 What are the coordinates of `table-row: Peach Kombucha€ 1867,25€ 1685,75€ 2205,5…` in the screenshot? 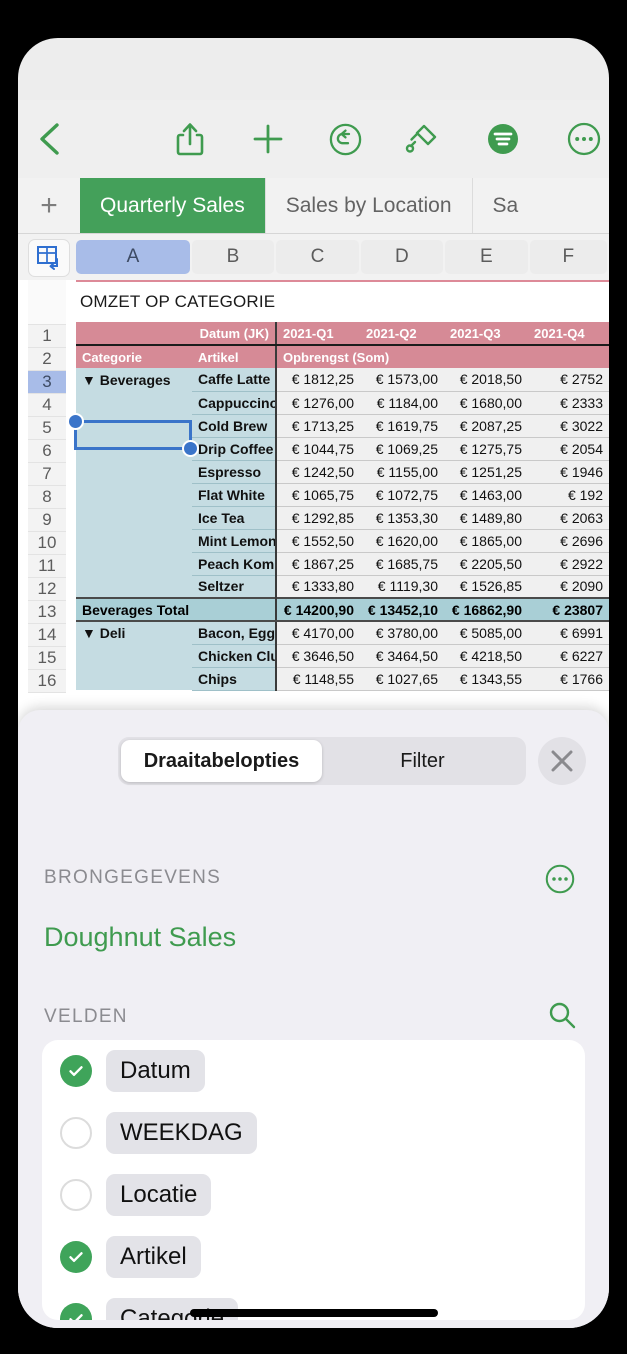 It's located at (342, 564).